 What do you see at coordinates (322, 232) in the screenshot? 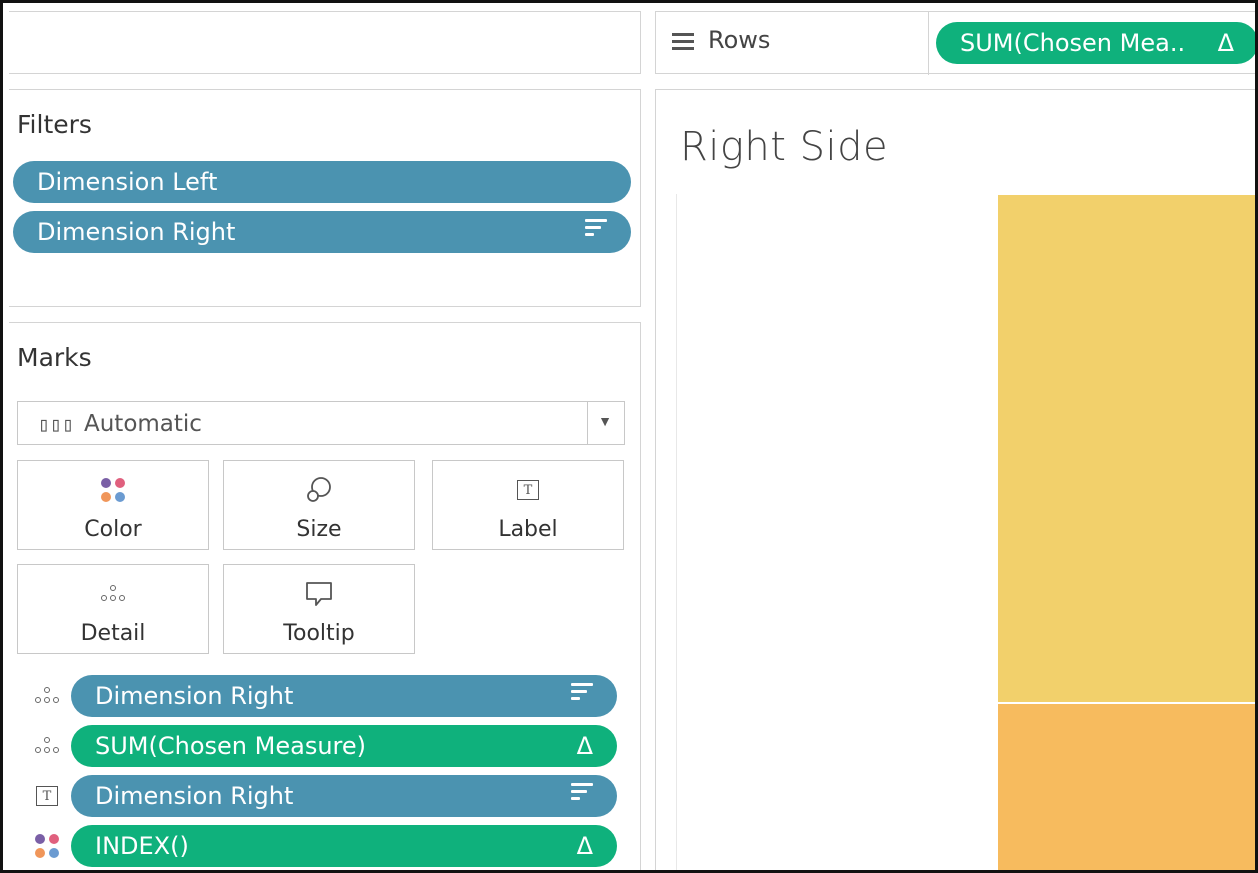
I see `filter-pill-dimension-right: Dimension Right` at bounding box center [322, 232].